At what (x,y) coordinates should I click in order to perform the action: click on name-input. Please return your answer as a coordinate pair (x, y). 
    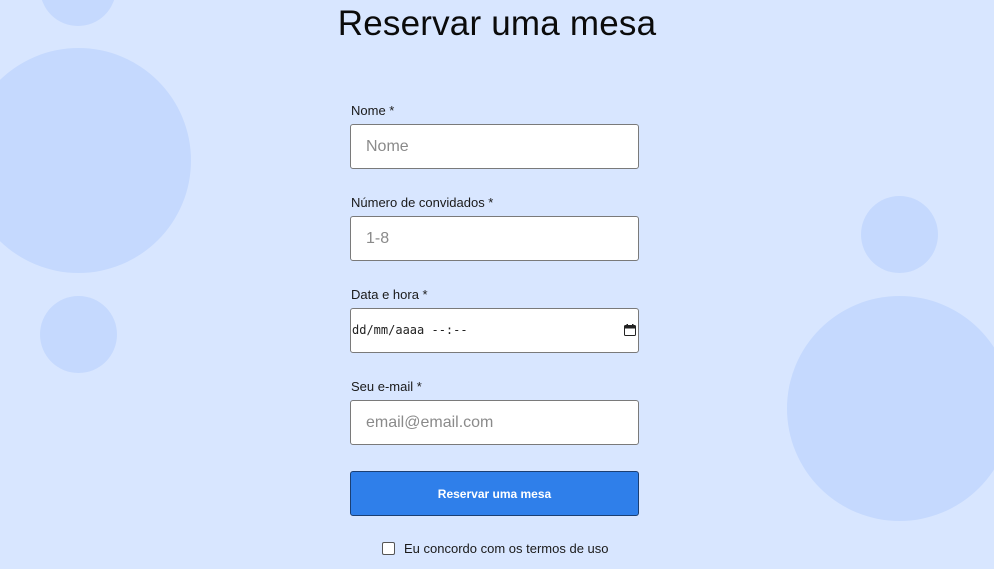
    Looking at the image, I should click on (494, 146).